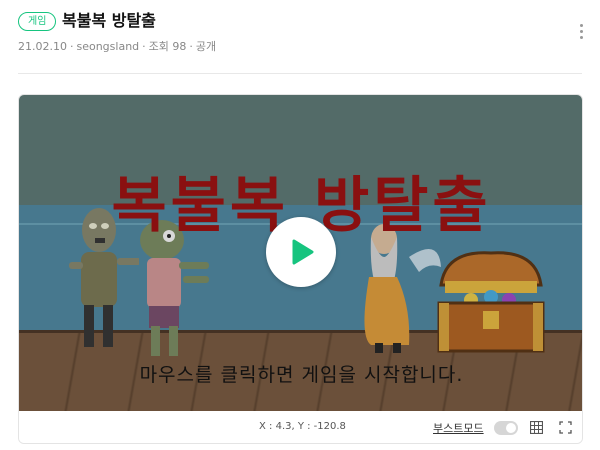 The height and width of the screenshot is (450, 600). Describe the element at coordinates (458, 428) in the screenshot. I see `boost-mode-label: 부스트모드` at that location.